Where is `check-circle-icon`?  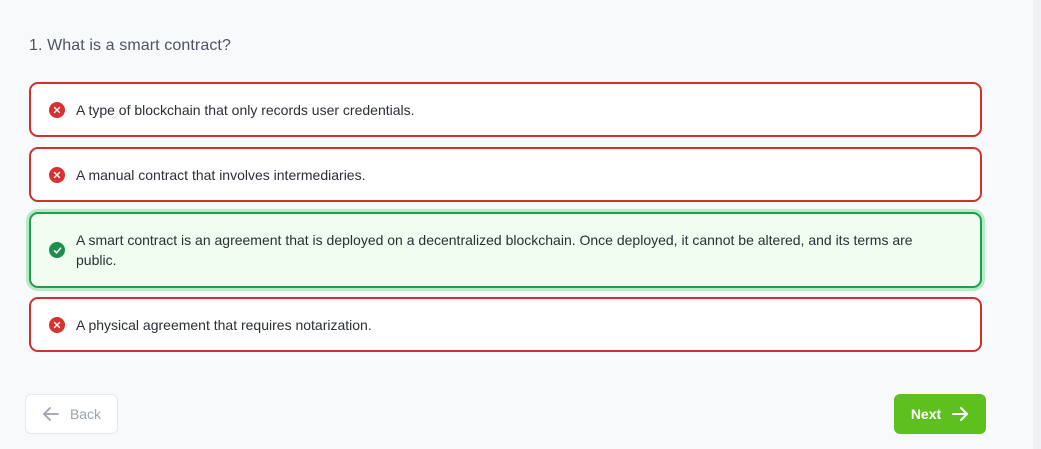 check-circle-icon is located at coordinates (57, 250).